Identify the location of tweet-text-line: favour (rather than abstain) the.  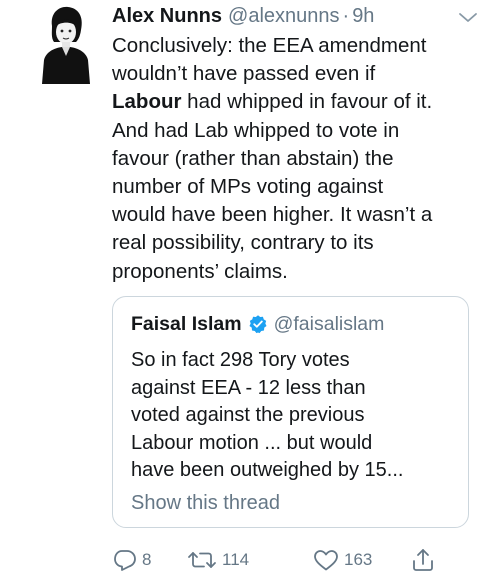
(298, 159).